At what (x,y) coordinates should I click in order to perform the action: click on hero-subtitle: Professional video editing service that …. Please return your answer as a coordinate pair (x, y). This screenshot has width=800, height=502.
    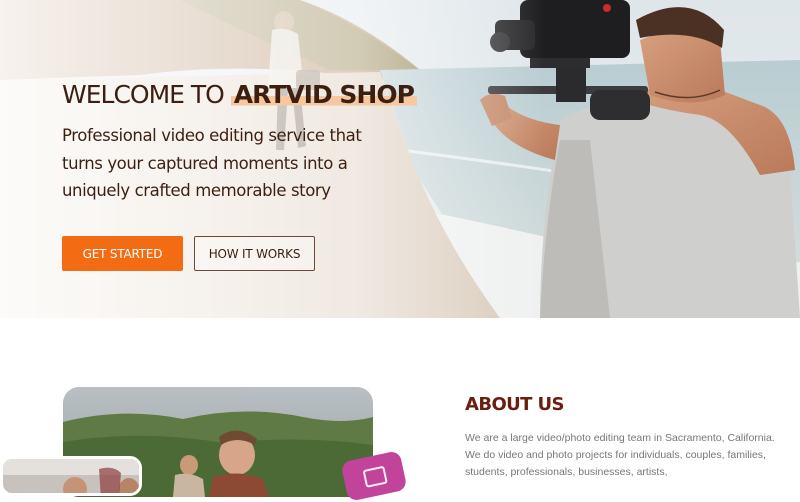
    Looking at the image, I should click on (212, 163).